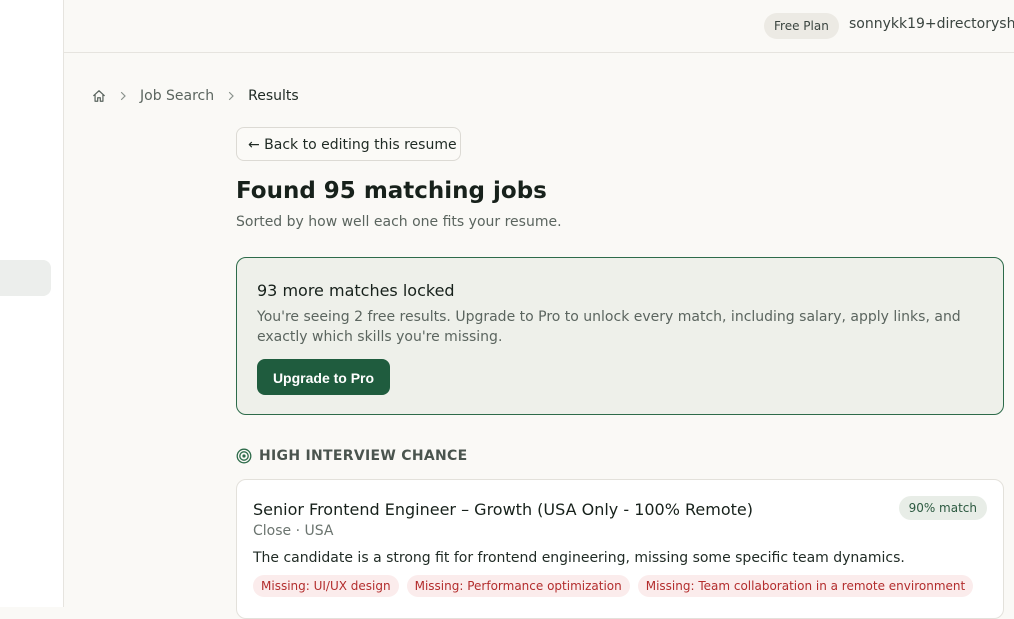  Describe the element at coordinates (293, 531) in the screenshot. I see `job-meta: Close · USA` at that location.